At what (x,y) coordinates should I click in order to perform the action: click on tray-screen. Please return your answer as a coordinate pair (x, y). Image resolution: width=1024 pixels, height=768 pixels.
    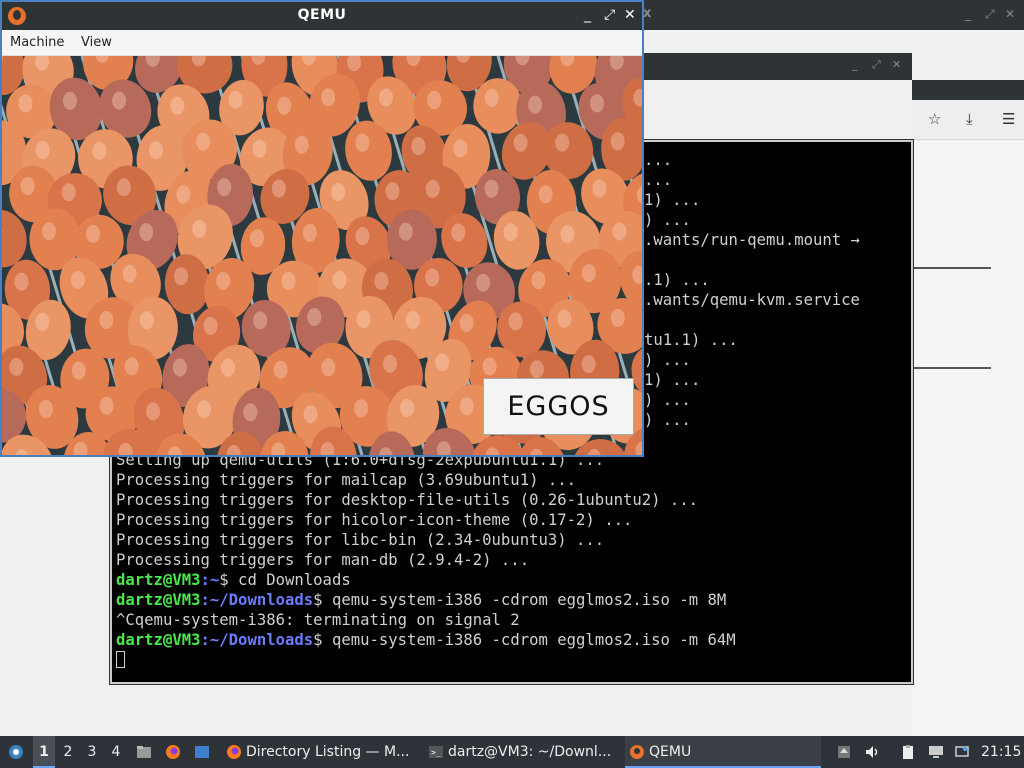
    Looking at the image, I should click on (937, 752).